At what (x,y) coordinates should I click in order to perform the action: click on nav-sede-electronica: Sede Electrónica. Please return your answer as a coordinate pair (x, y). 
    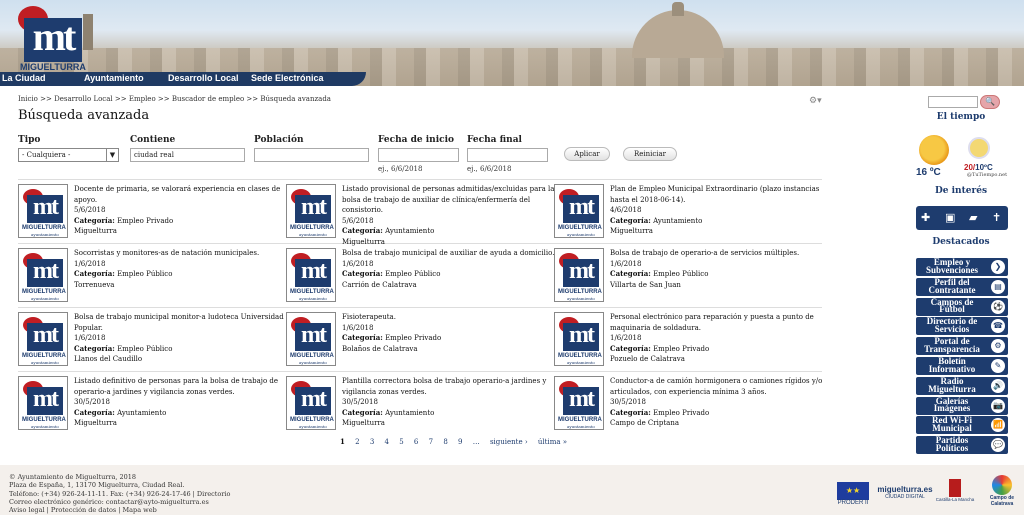
    Looking at the image, I should click on (287, 78).